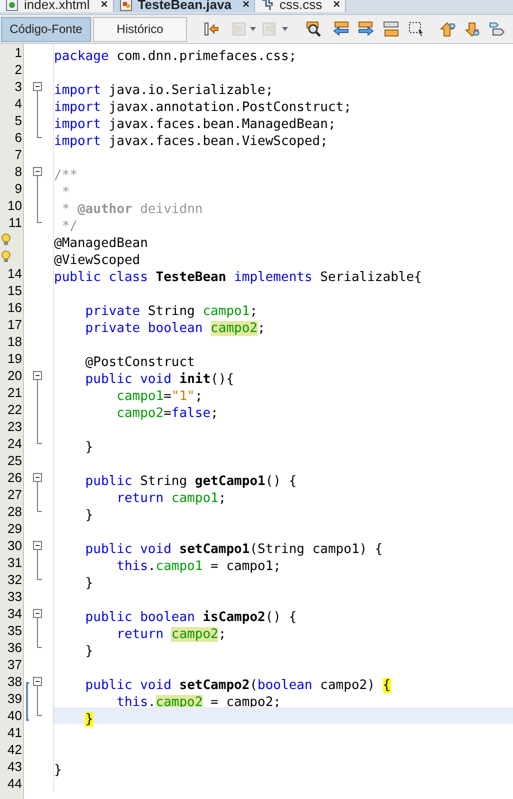  What do you see at coordinates (15, 325) in the screenshot?
I see `line-number: 17` at bounding box center [15, 325].